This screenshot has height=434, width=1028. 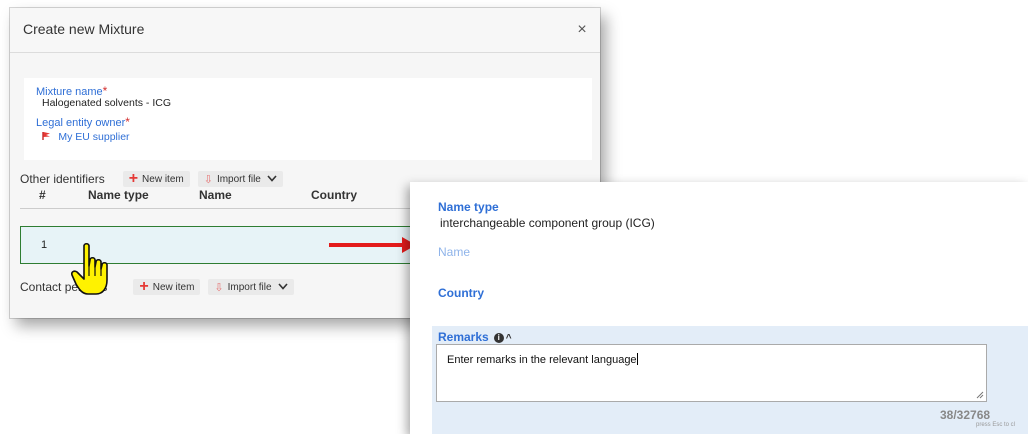 I want to click on remarks-label-row: Remarks i ^, so click(x=475, y=337).